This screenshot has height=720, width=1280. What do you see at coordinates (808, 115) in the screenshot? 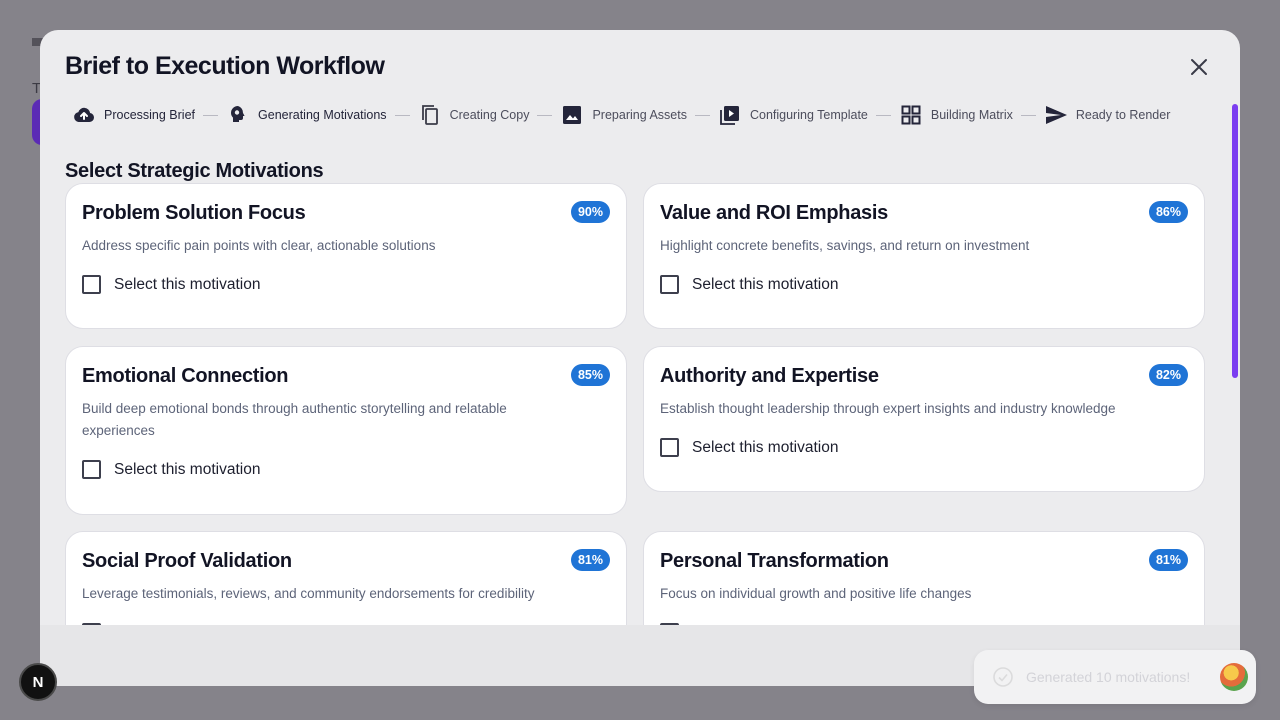
I see `step-label: Configuring Template` at bounding box center [808, 115].